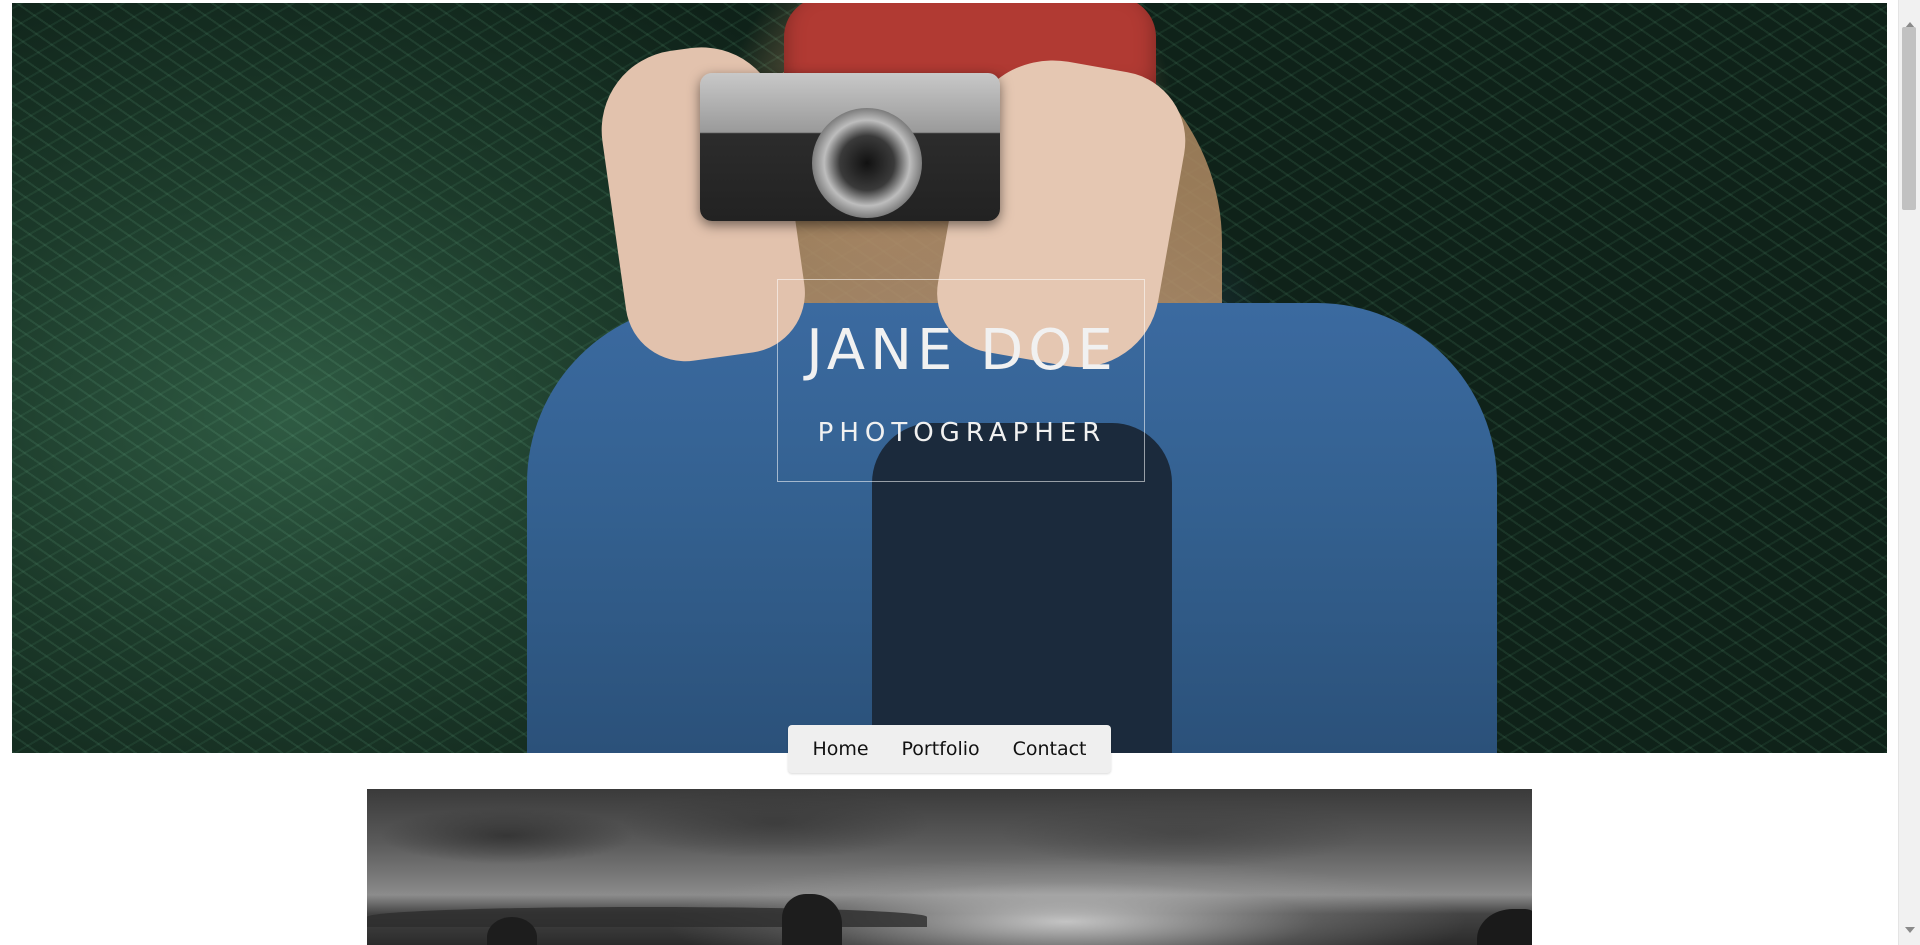 The width and height of the screenshot is (1920, 945). I want to click on main-nav: Home Portfolio Contact, so click(949, 749).